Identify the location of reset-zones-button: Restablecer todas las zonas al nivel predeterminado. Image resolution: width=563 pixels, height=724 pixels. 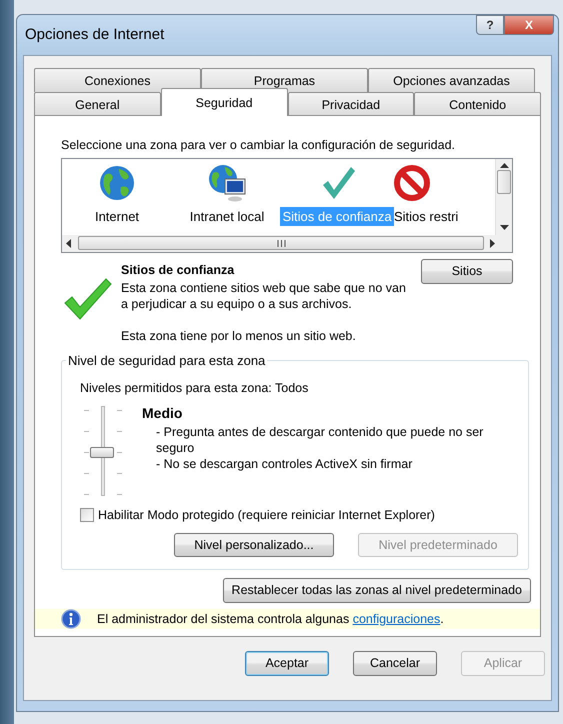
(376, 590).